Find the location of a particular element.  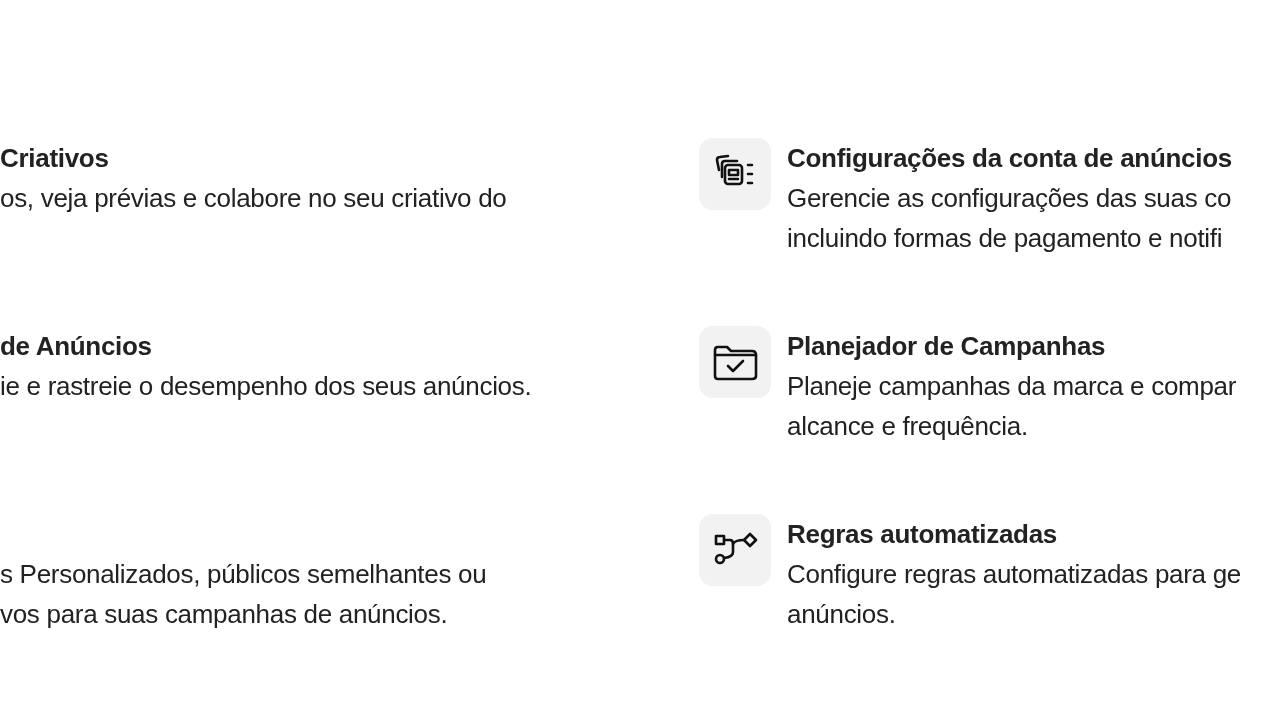

item-title: de Anúncios is located at coordinates (76, 346).